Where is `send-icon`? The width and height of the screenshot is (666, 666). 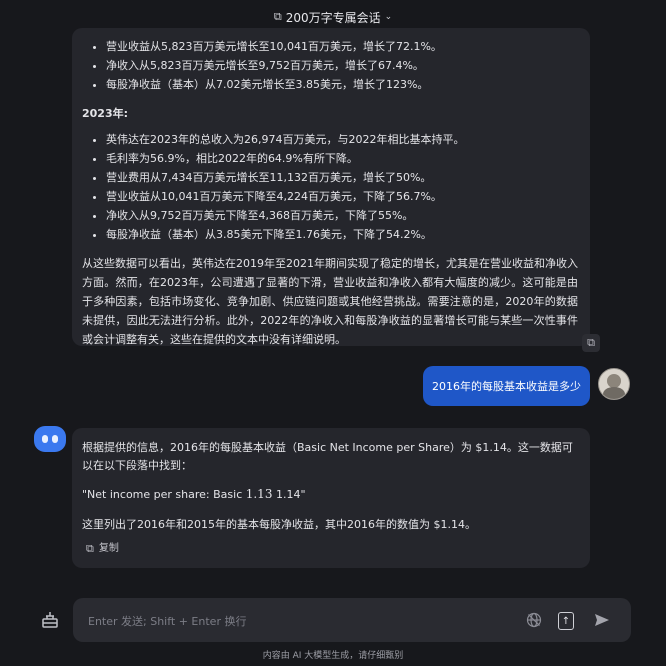
send-icon is located at coordinates (602, 620).